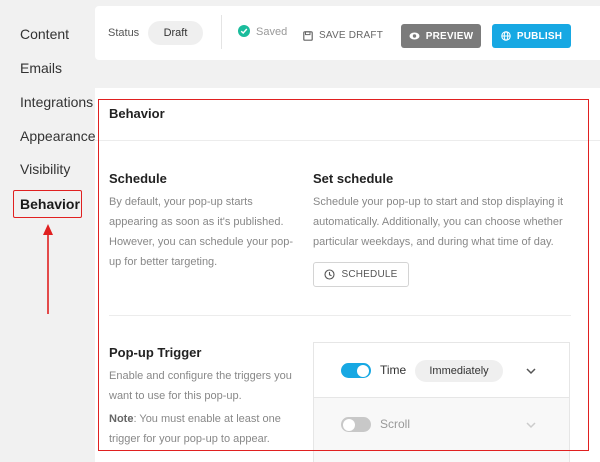 The height and width of the screenshot is (462, 600). I want to click on status-label: Status, so click(124, 33).